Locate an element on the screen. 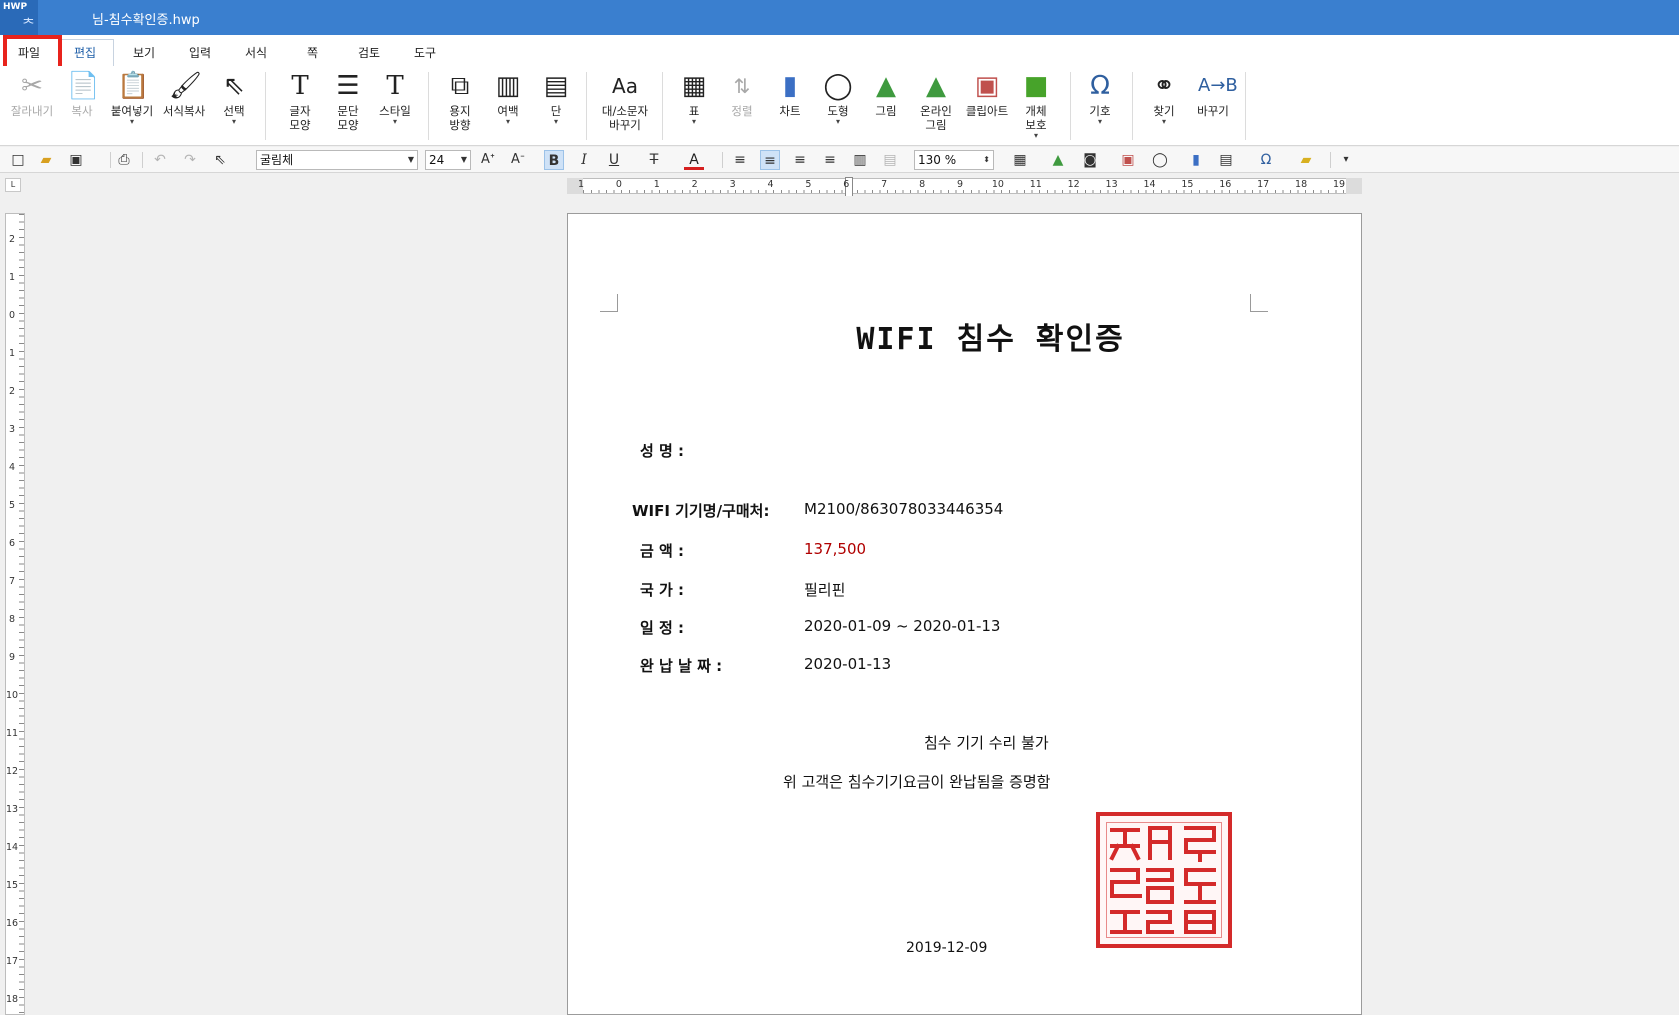 This screenshot has width=1679, height=1015. select-button: ⇖ 선택 ▾ is located at coordinates (234, 98).